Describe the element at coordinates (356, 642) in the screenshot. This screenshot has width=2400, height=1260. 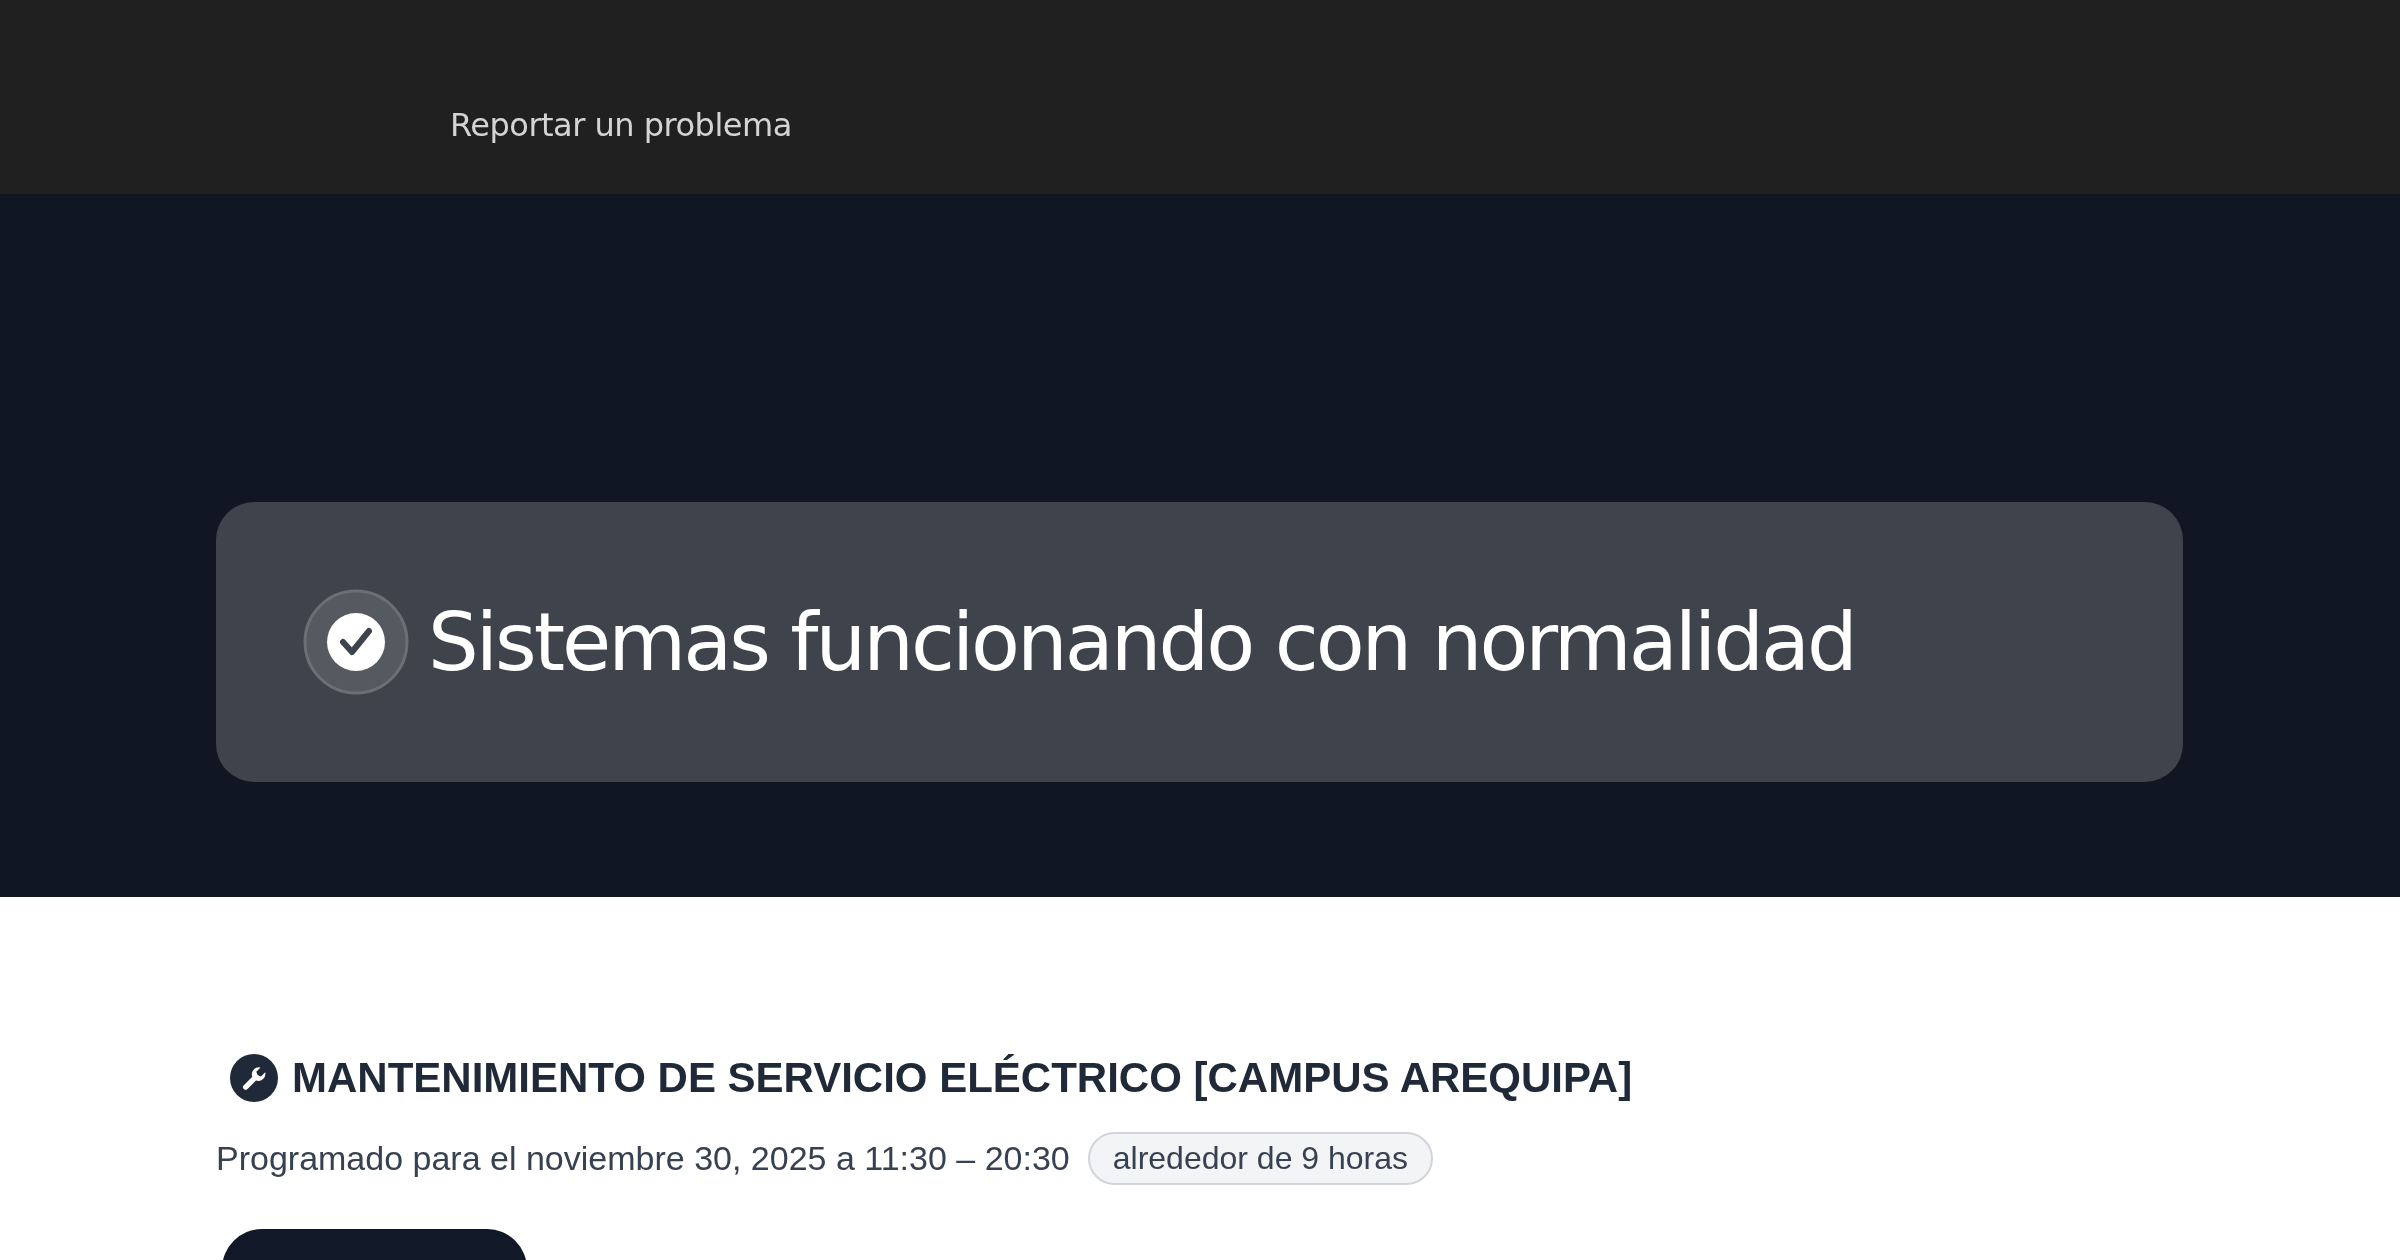
I see `check-circle-icon` at that location.